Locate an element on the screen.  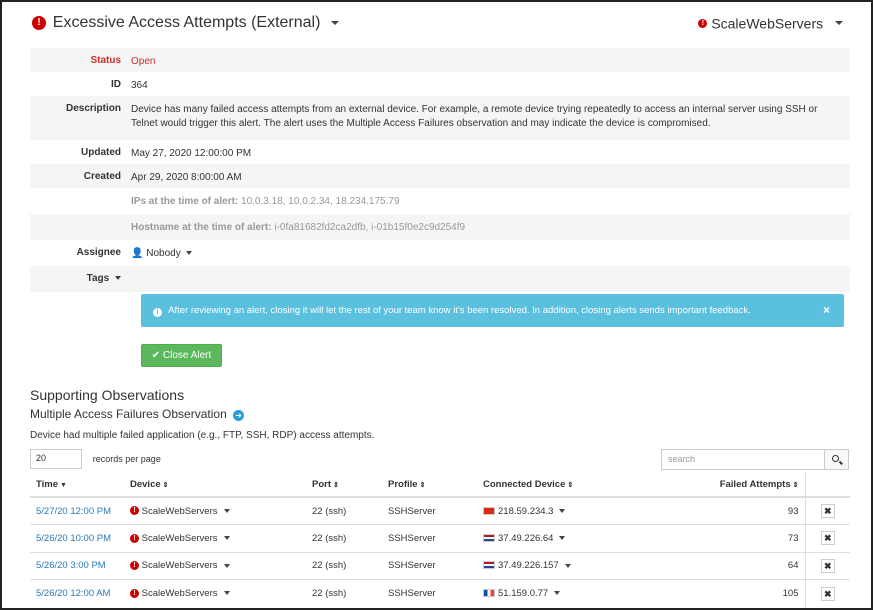
tags-label: Tags is located at coordinates (98, 278).